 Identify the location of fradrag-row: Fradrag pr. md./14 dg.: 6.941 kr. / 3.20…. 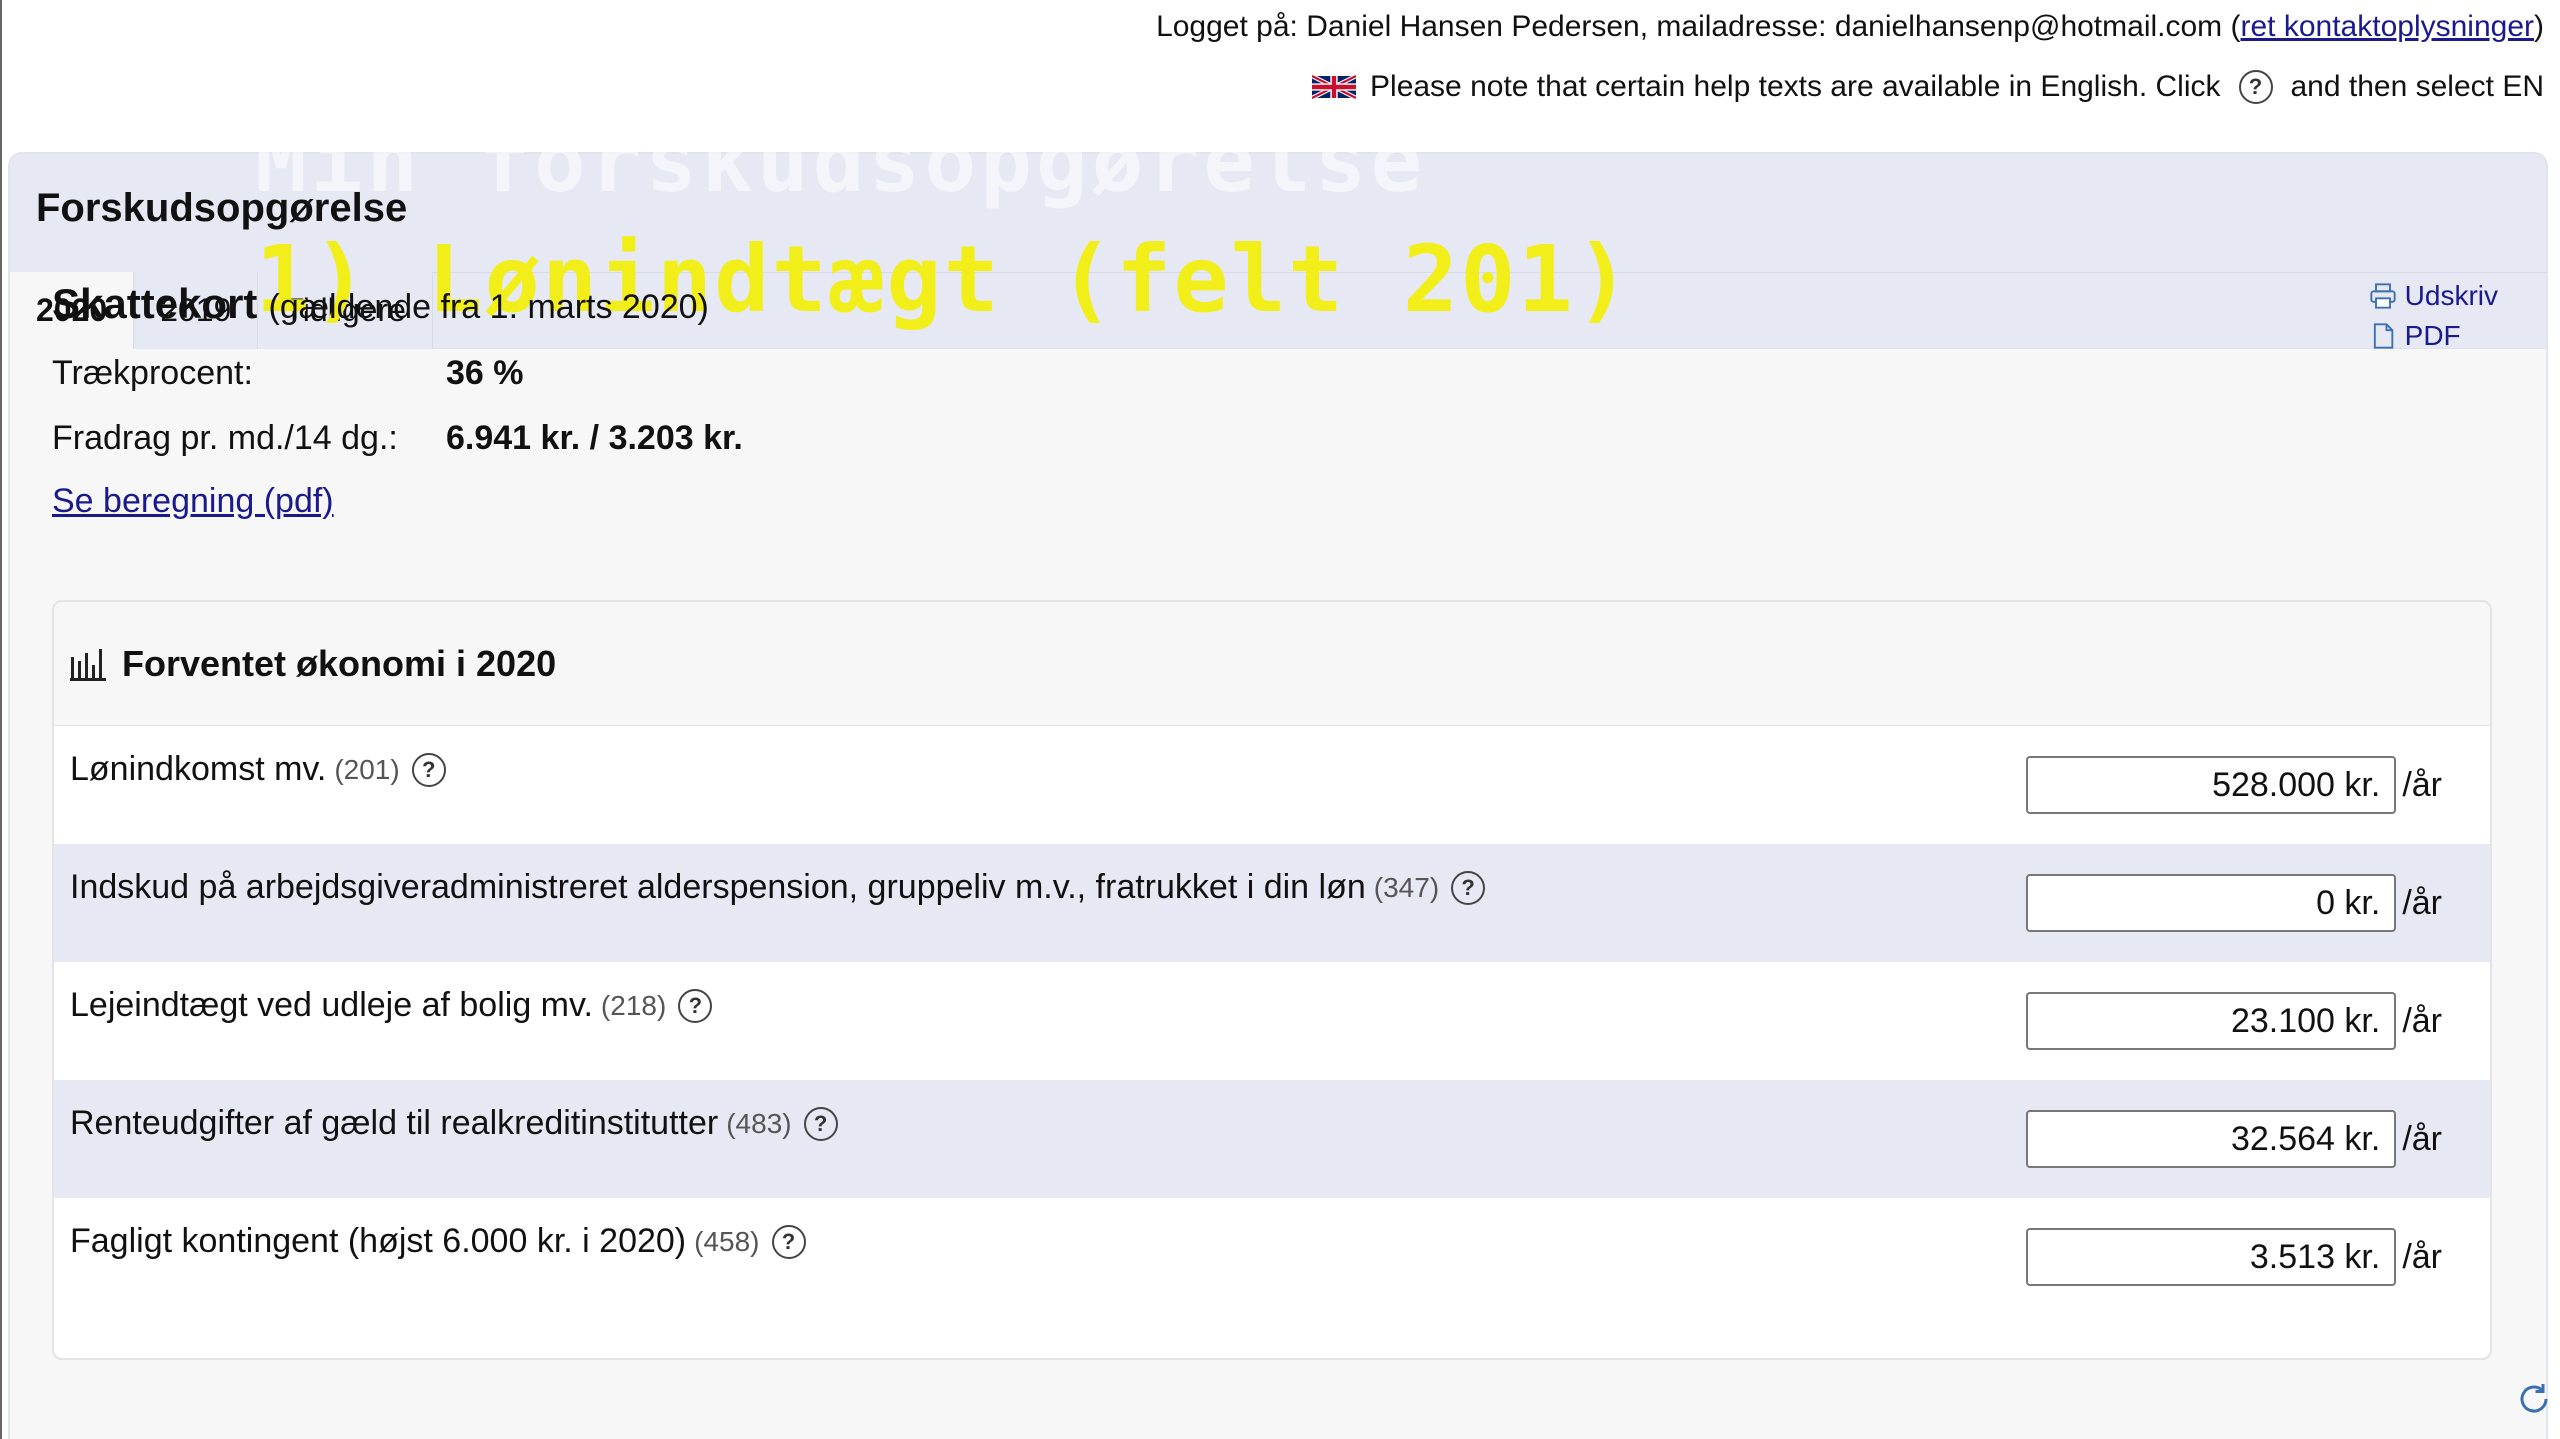
(1252, 438).